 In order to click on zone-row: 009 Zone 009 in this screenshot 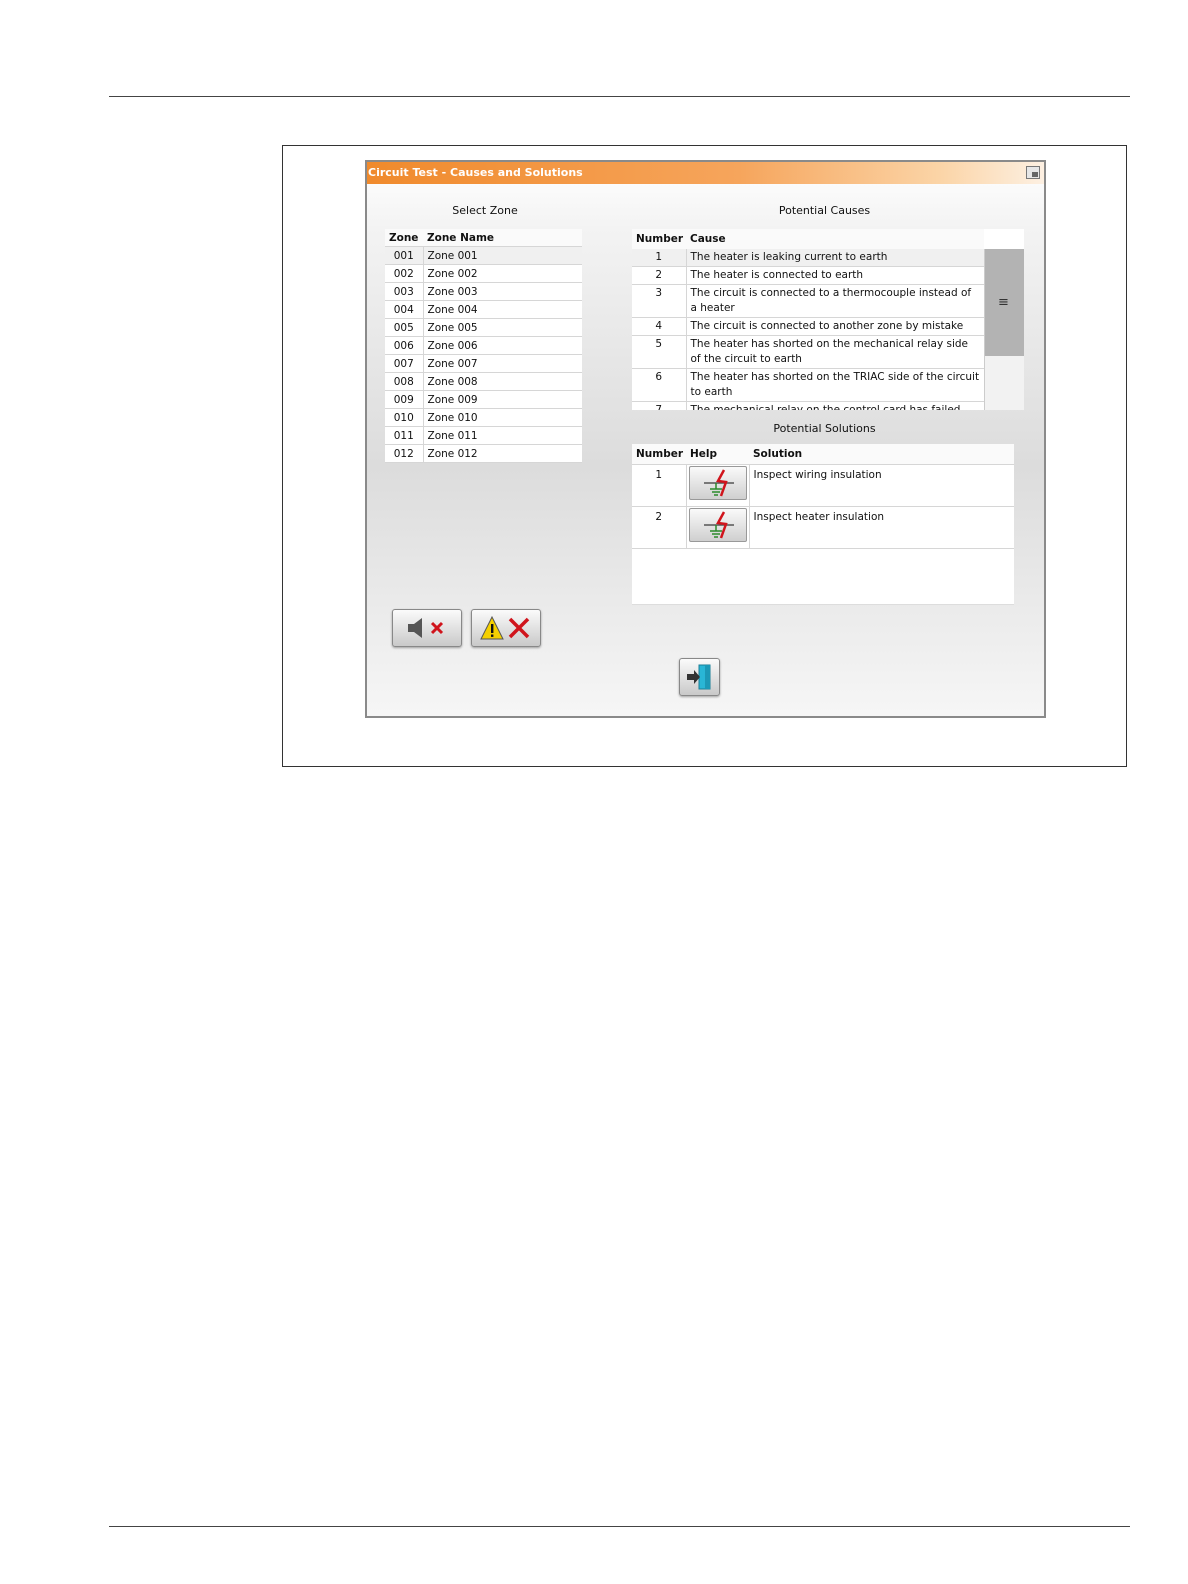, I will do `click(483, 399)`.